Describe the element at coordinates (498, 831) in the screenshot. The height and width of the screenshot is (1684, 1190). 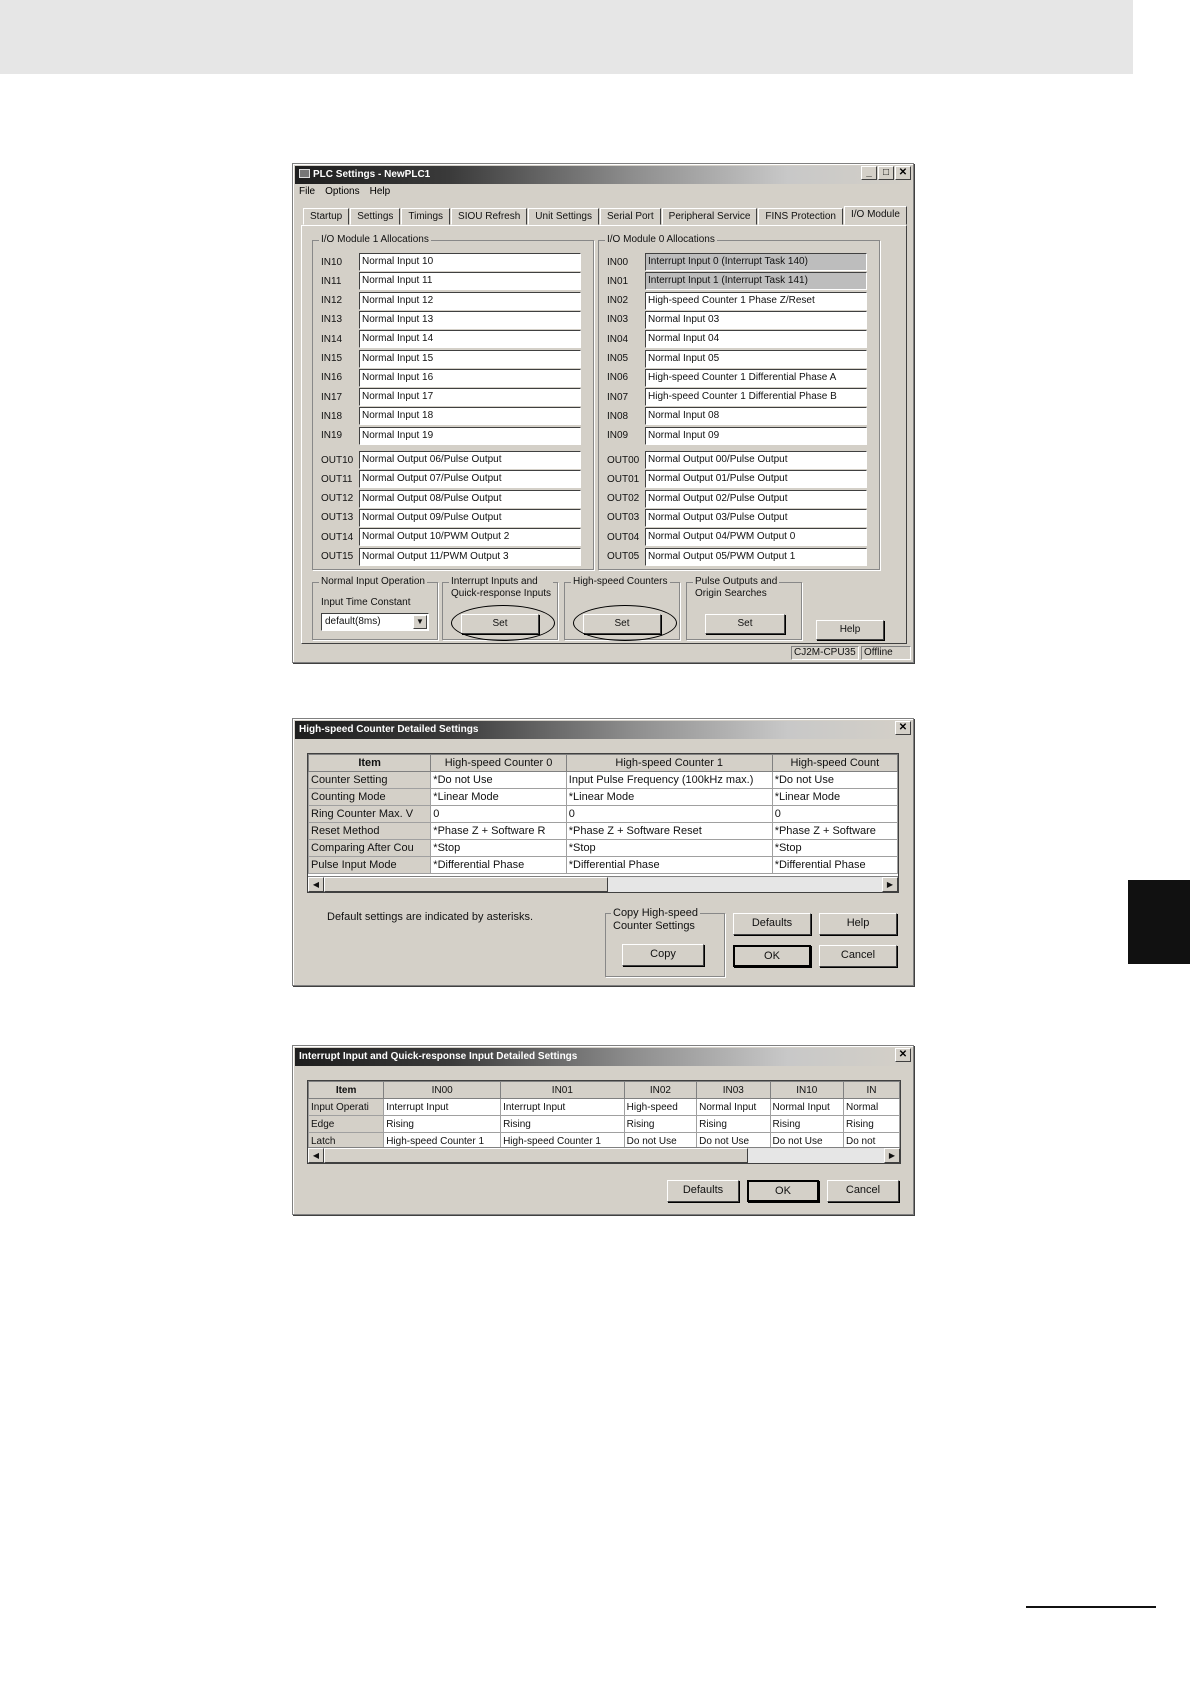
I see `table-cell: *Phase Z + Software R` at that location.